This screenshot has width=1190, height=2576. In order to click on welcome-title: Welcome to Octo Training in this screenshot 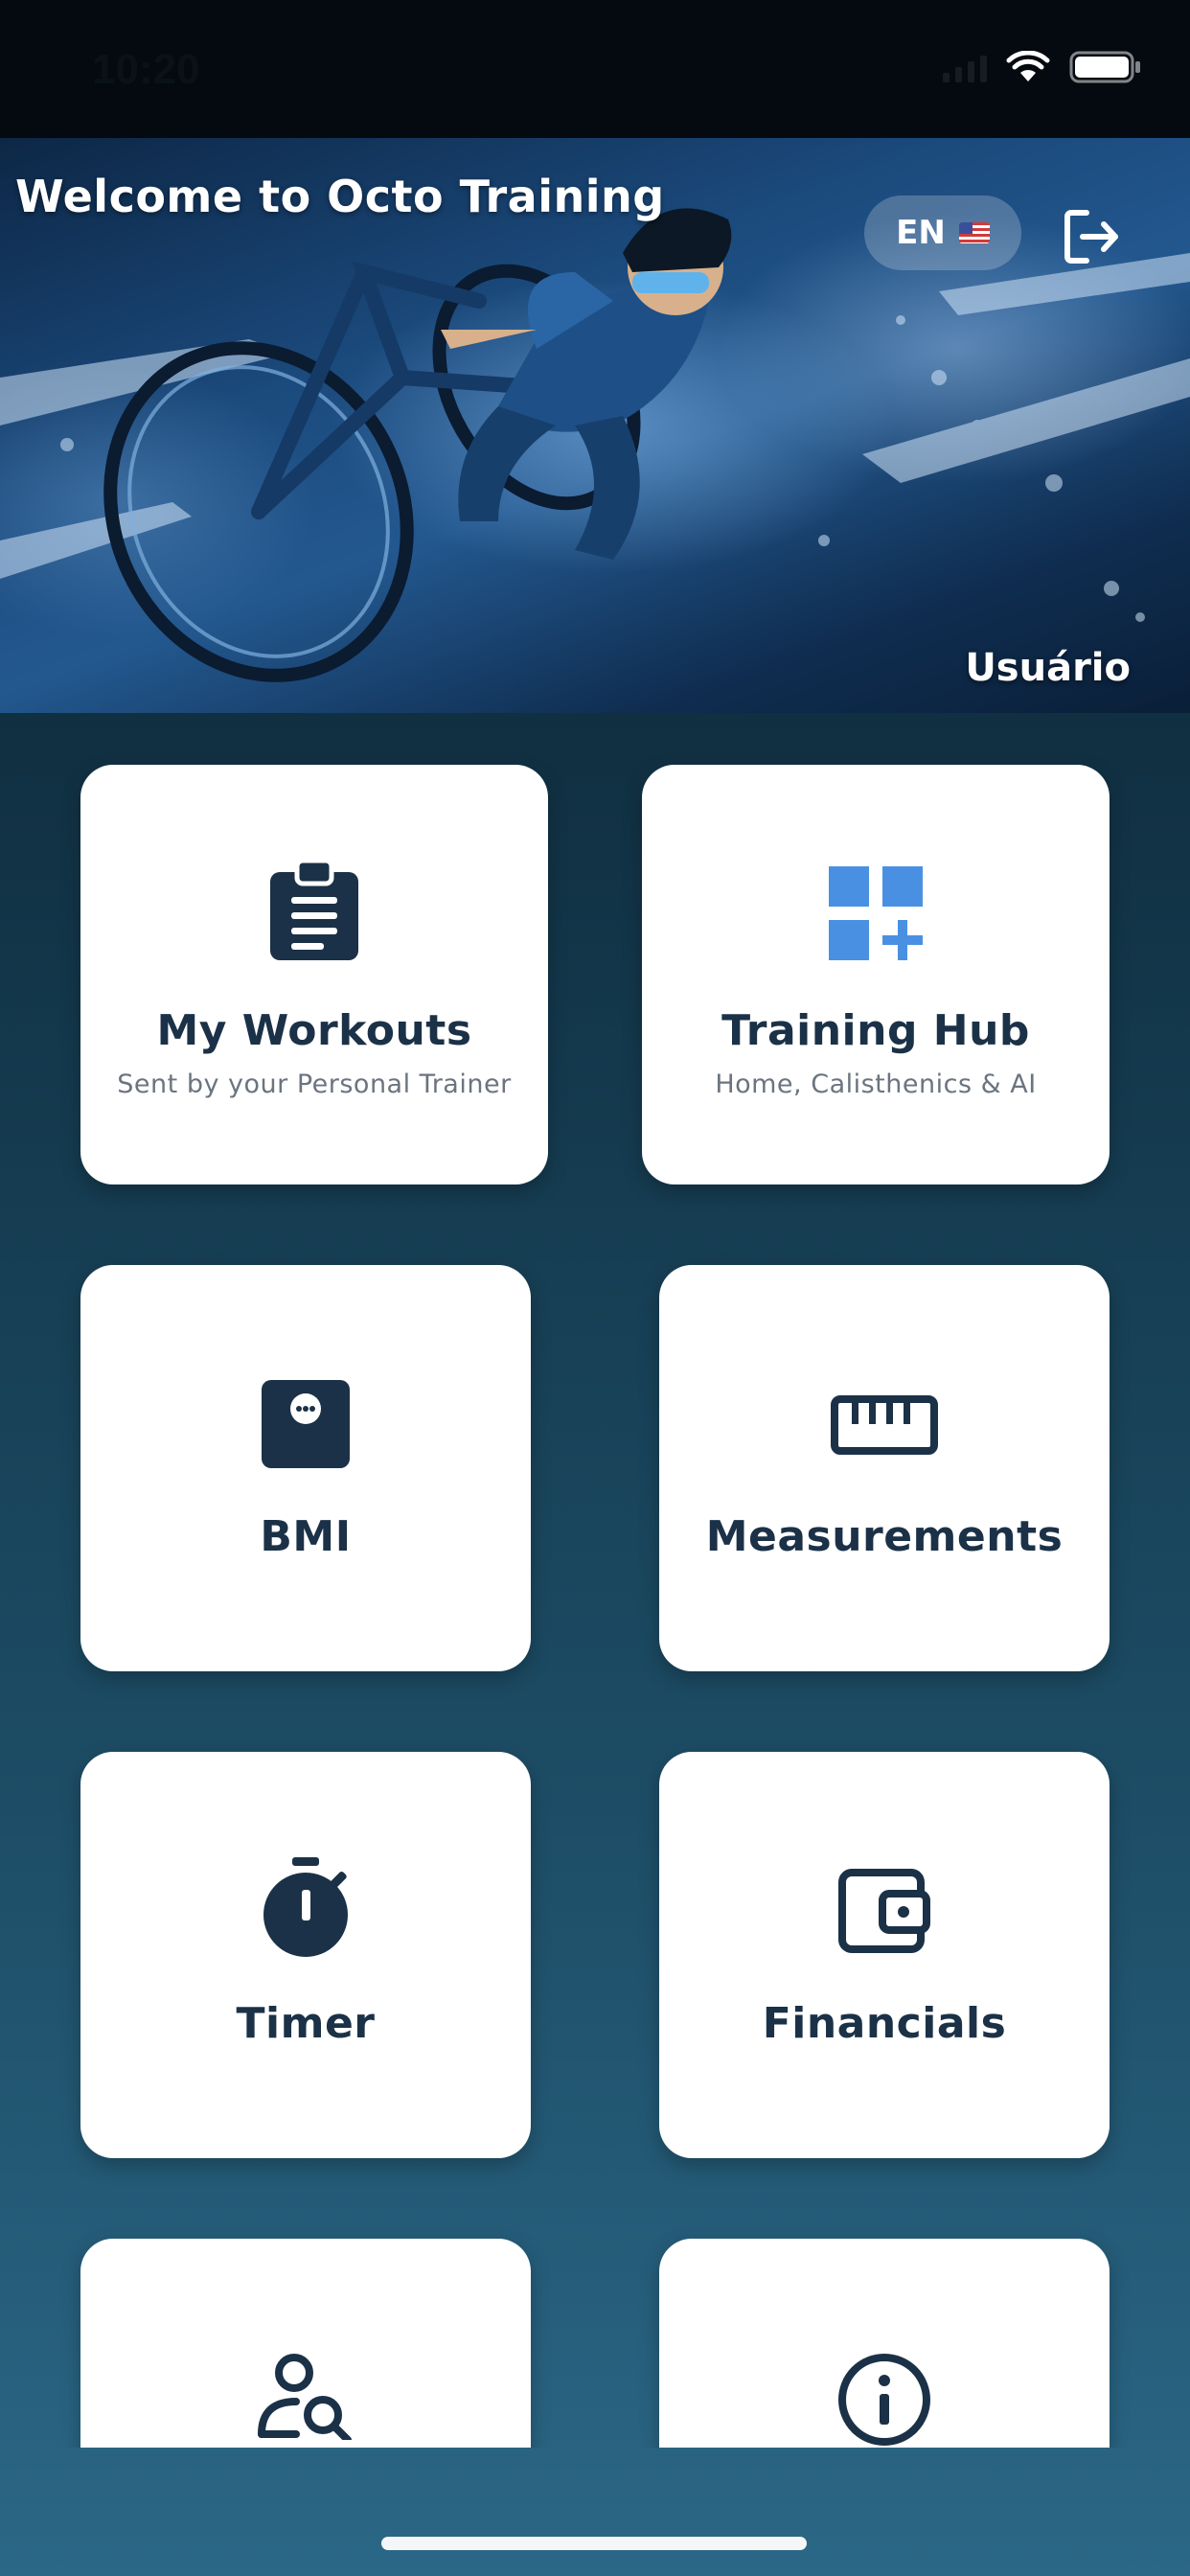, I will do `click(340, 196)`.